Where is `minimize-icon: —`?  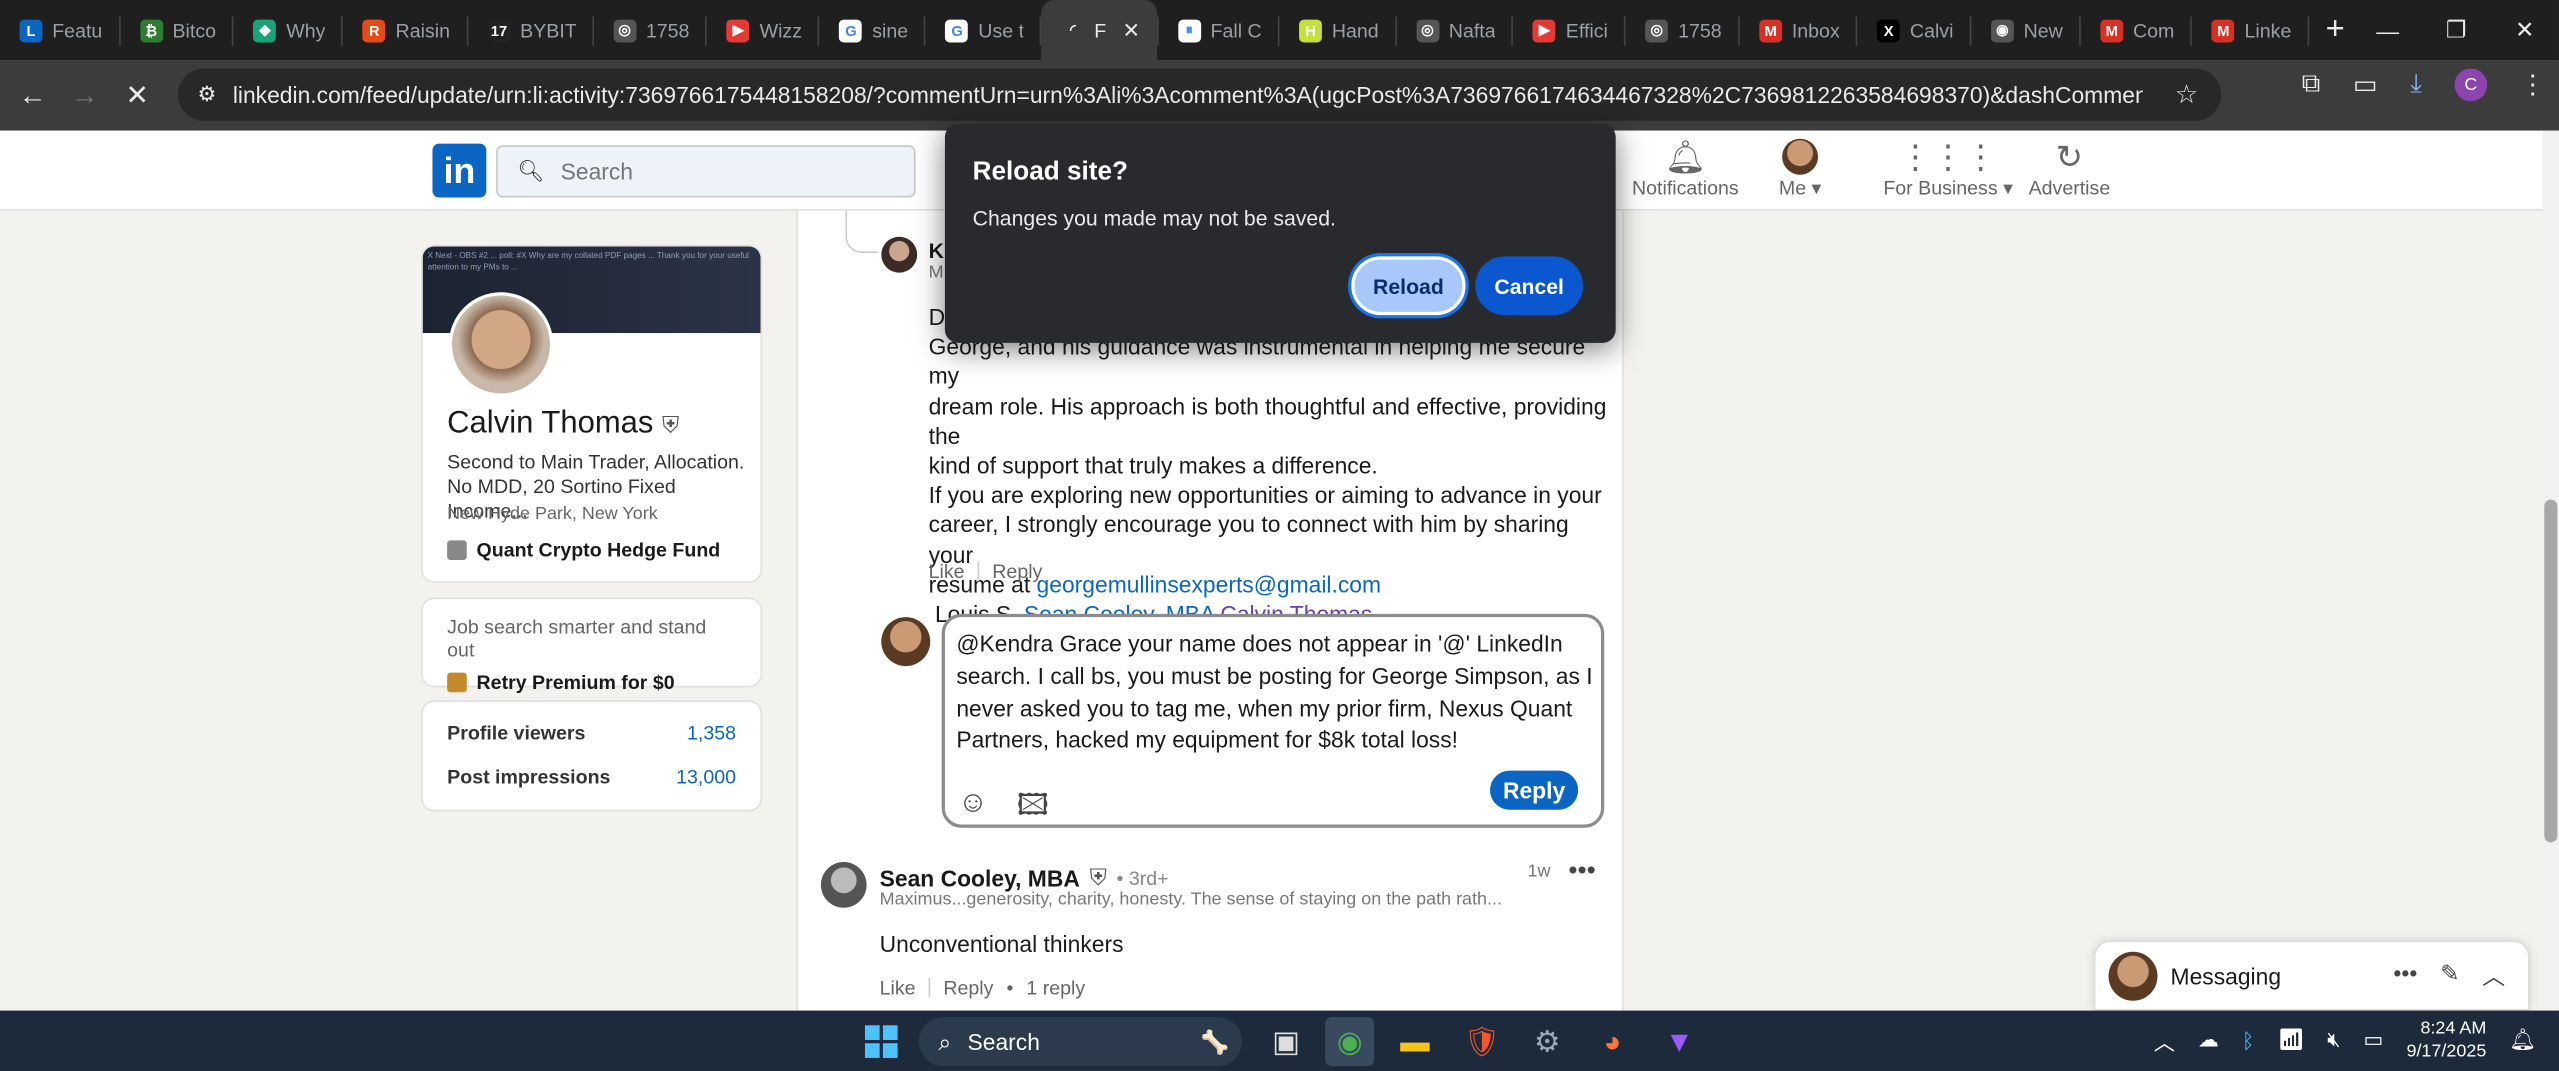
minimize-icon: — is located at coordinates (2387, 30).